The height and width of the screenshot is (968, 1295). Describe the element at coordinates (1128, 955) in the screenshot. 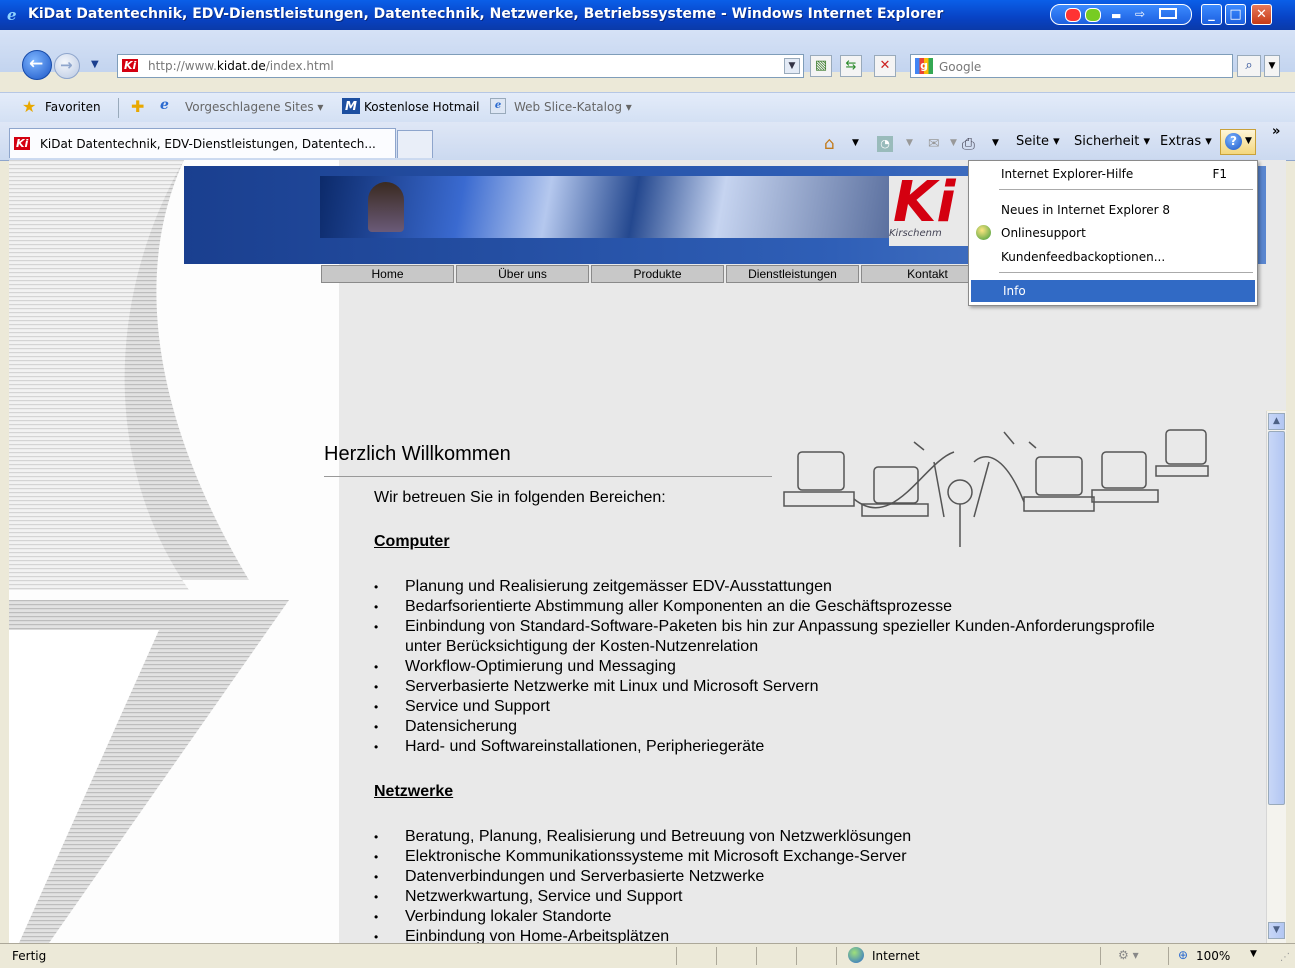

I see `protected-mode-icon: ⚙ ▾` at that location.